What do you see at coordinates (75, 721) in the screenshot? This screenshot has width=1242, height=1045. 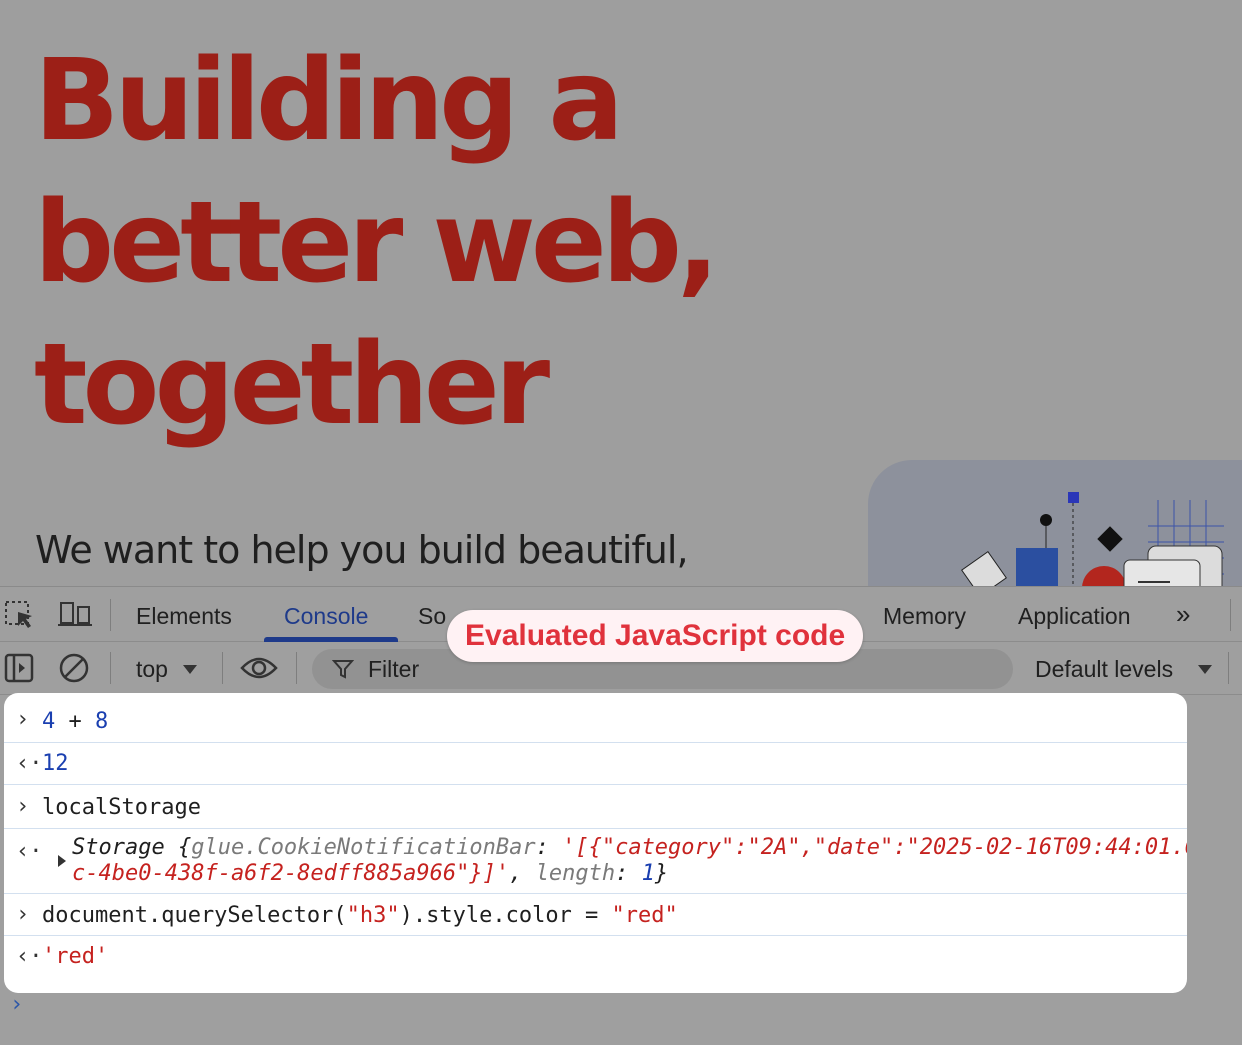 I see `expr-operator: +` at bounding box center [75, 721].